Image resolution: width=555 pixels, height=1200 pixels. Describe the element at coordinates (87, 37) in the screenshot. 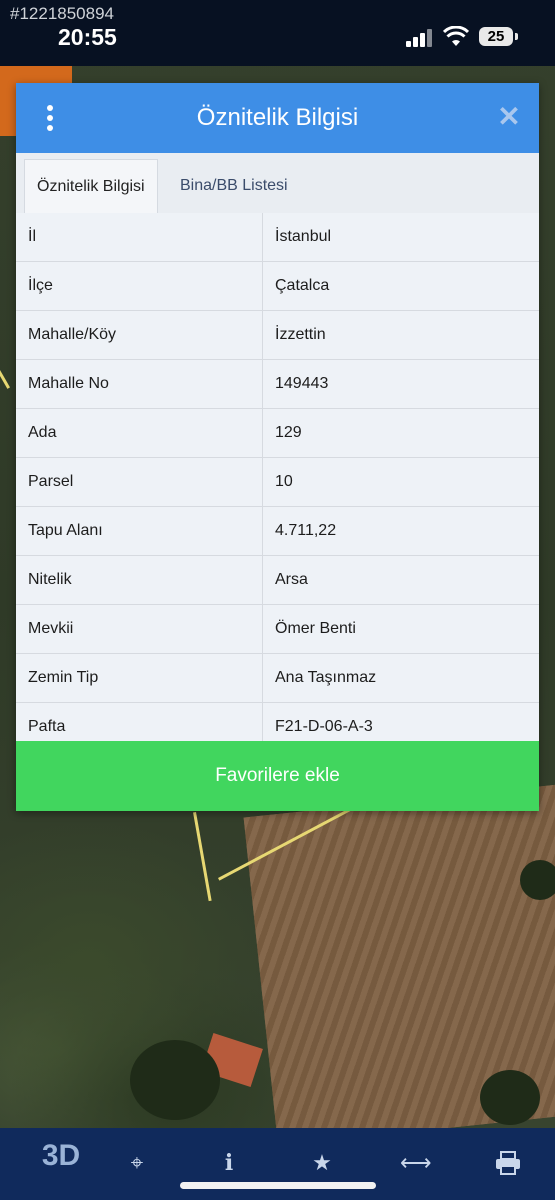

I see `status-time: 20:55` at that location.